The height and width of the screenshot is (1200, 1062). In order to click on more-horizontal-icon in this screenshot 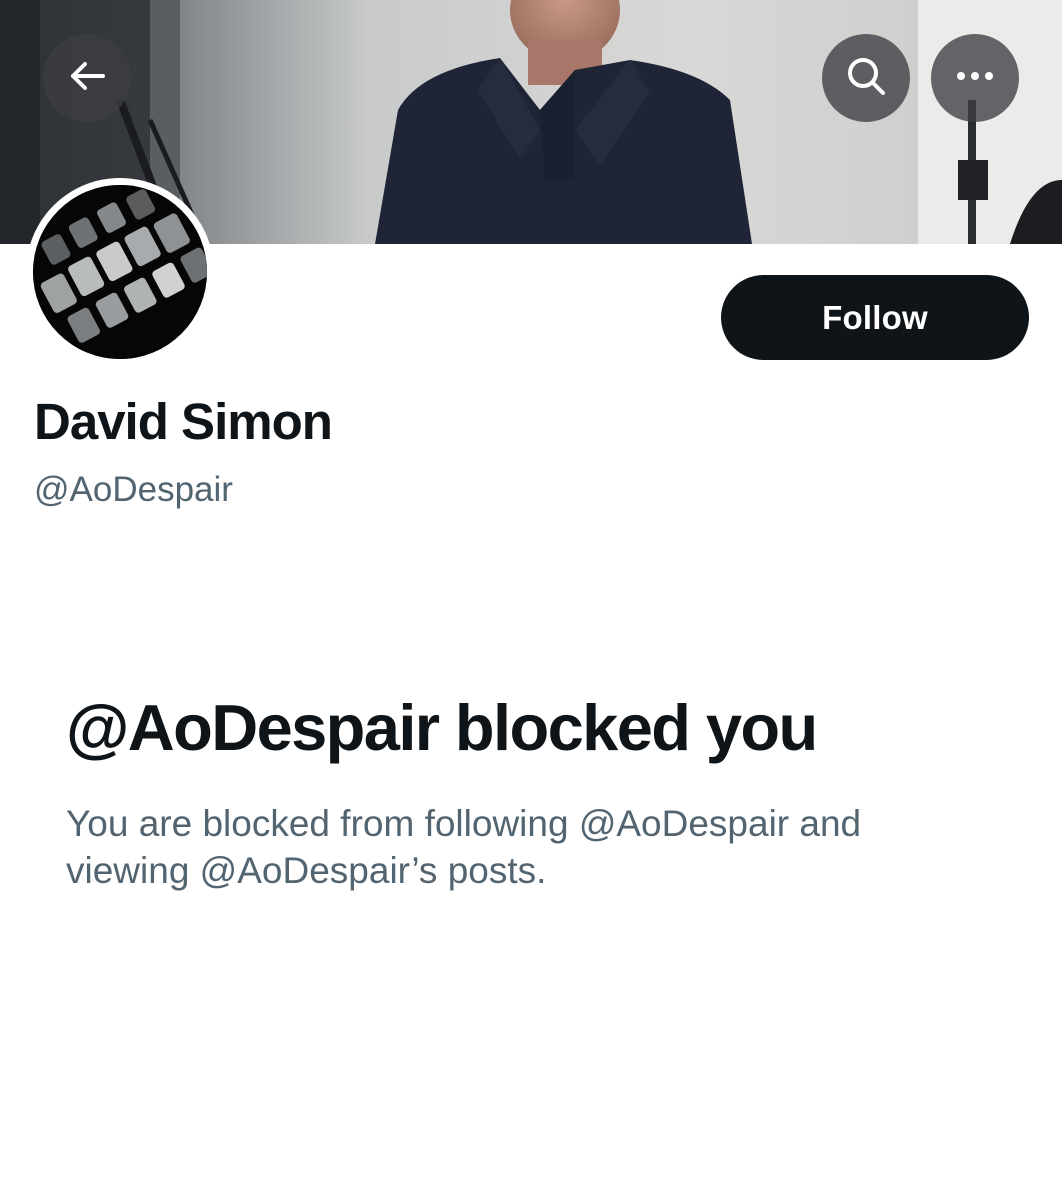, I will do `click(975, 78)`.